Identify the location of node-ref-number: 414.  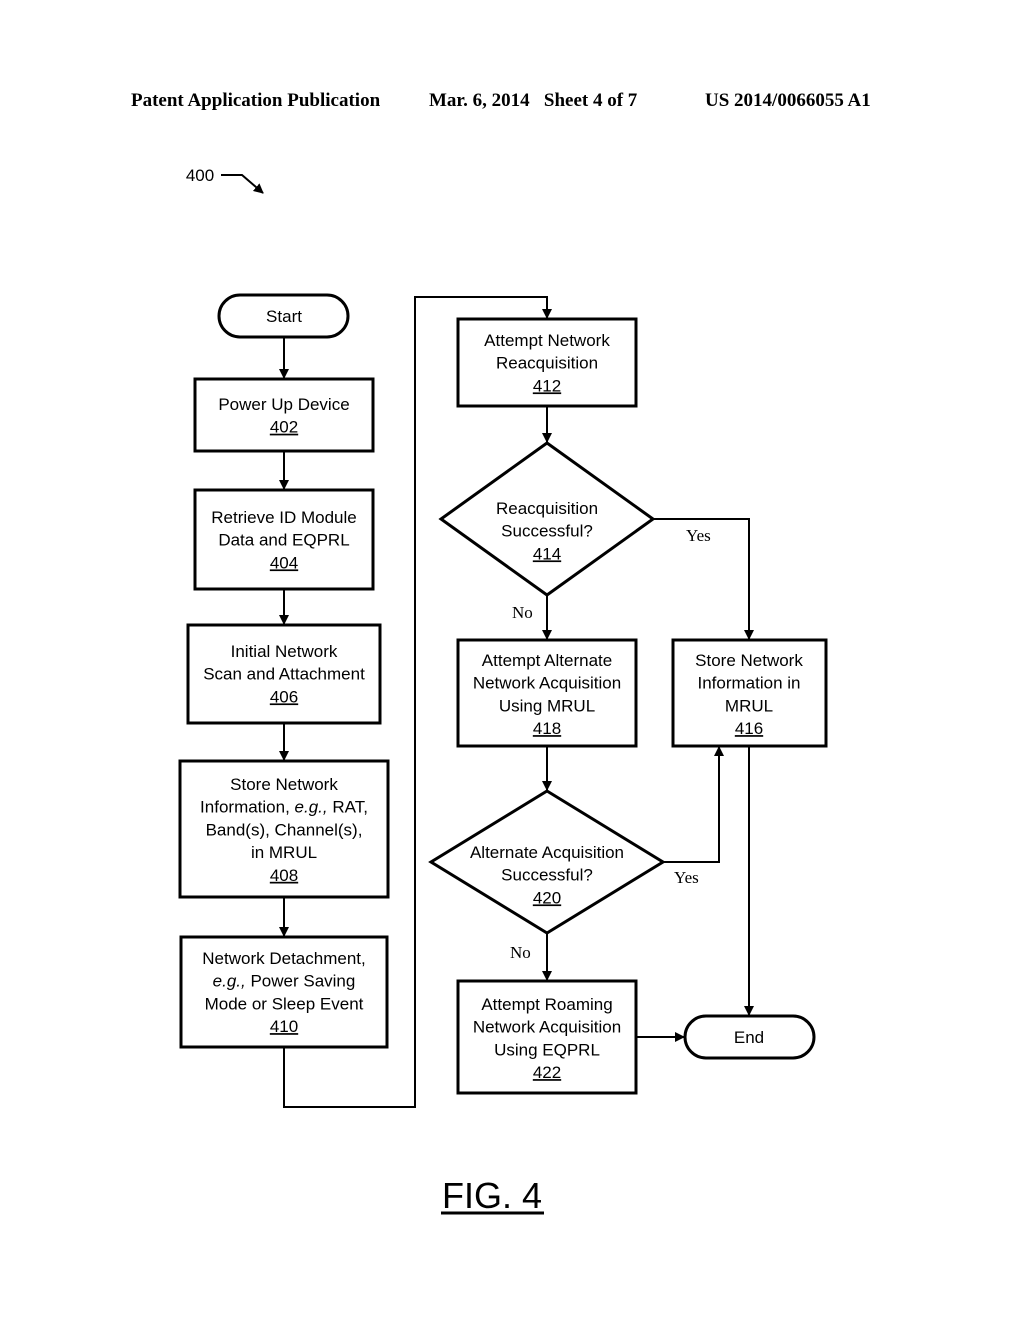
(547, 553).